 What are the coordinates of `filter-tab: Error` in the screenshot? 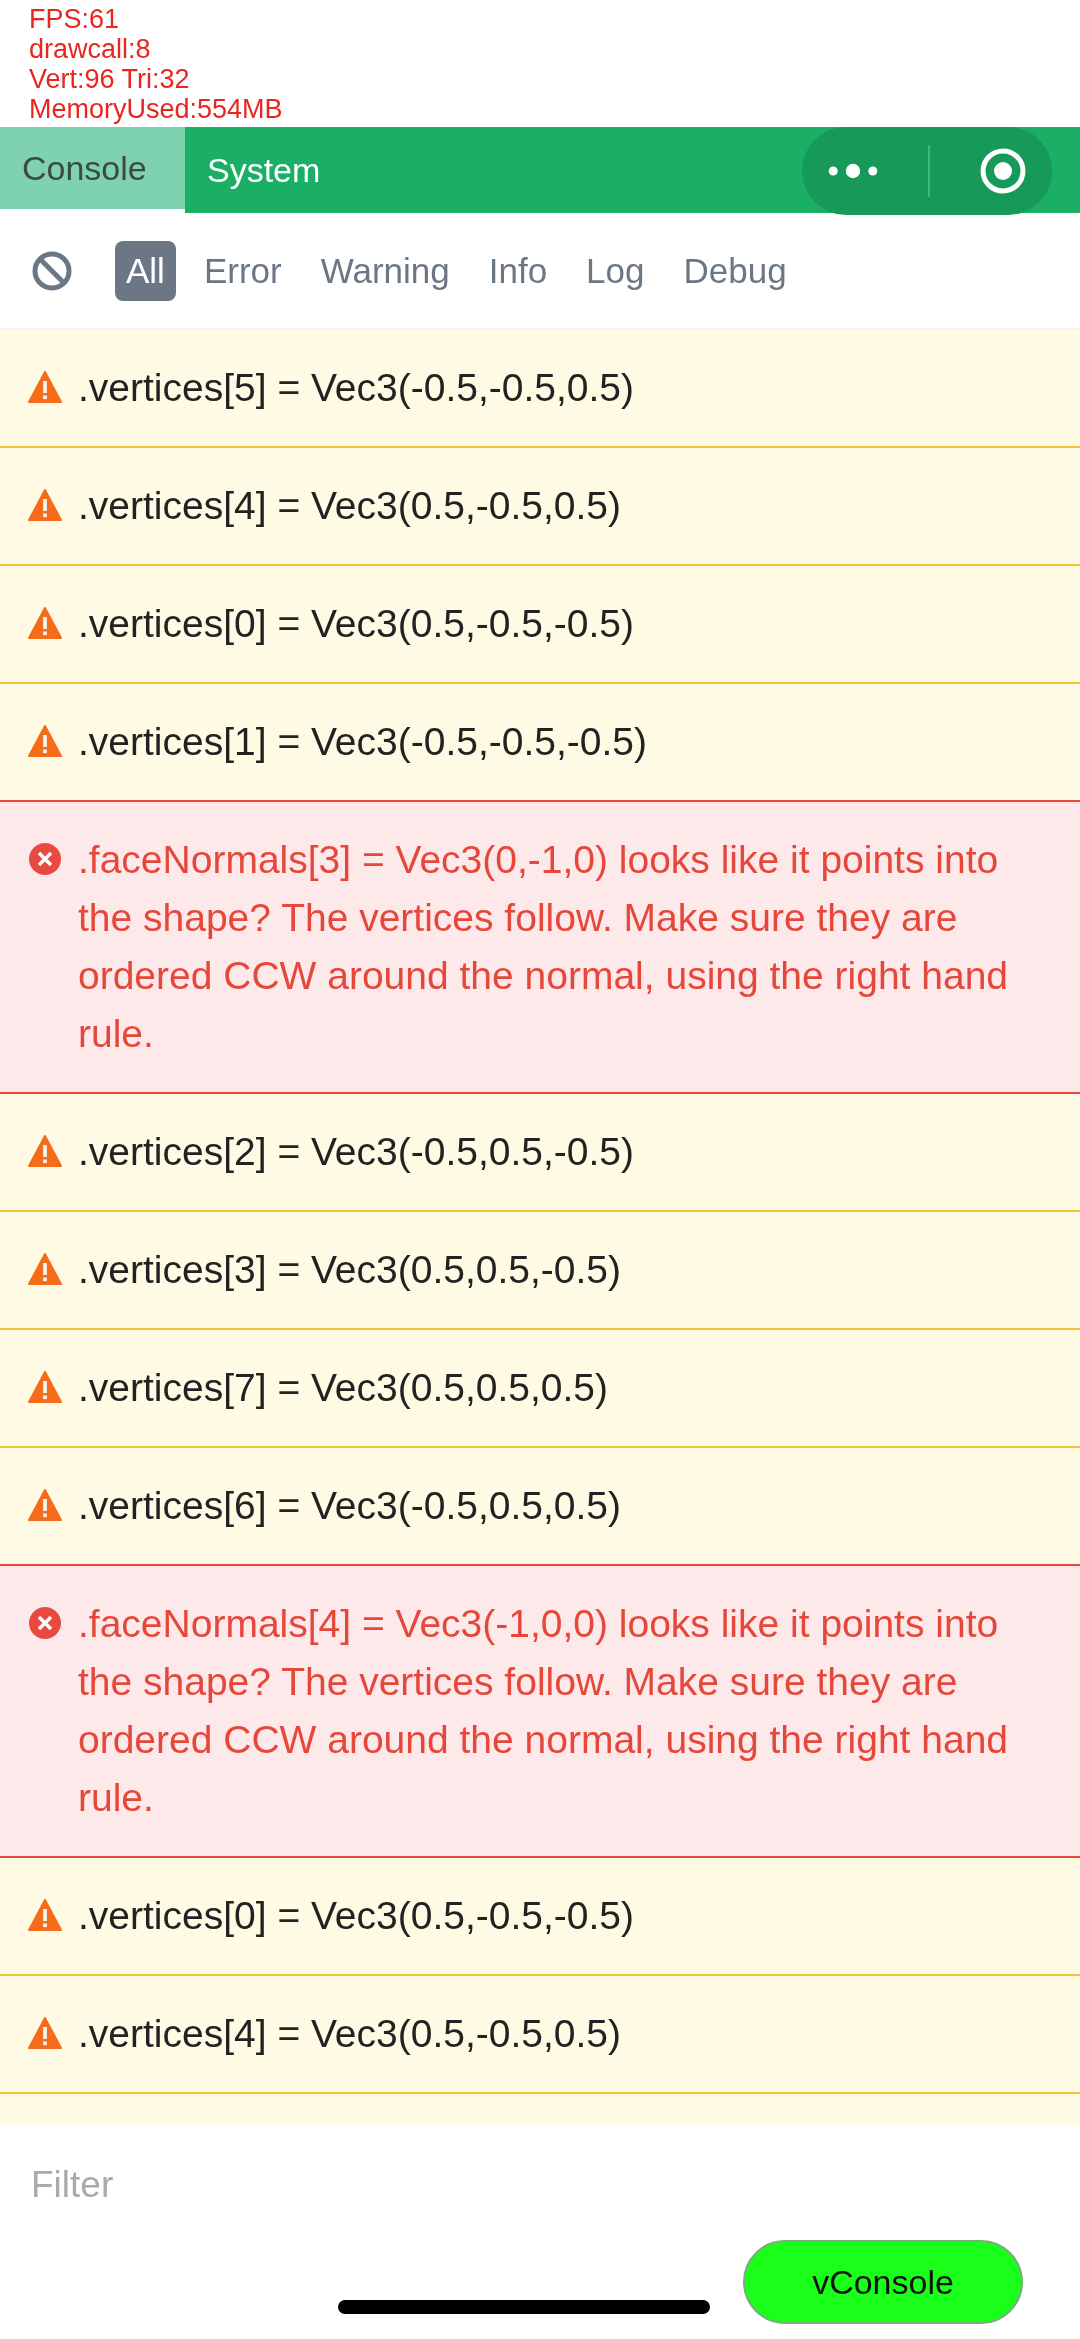 It's located at (242, 270).